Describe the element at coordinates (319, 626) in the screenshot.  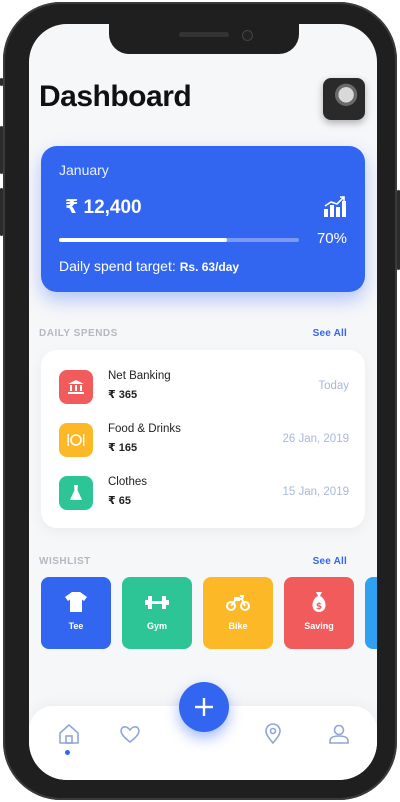
I see `wishlist-label: Saving` at that location.